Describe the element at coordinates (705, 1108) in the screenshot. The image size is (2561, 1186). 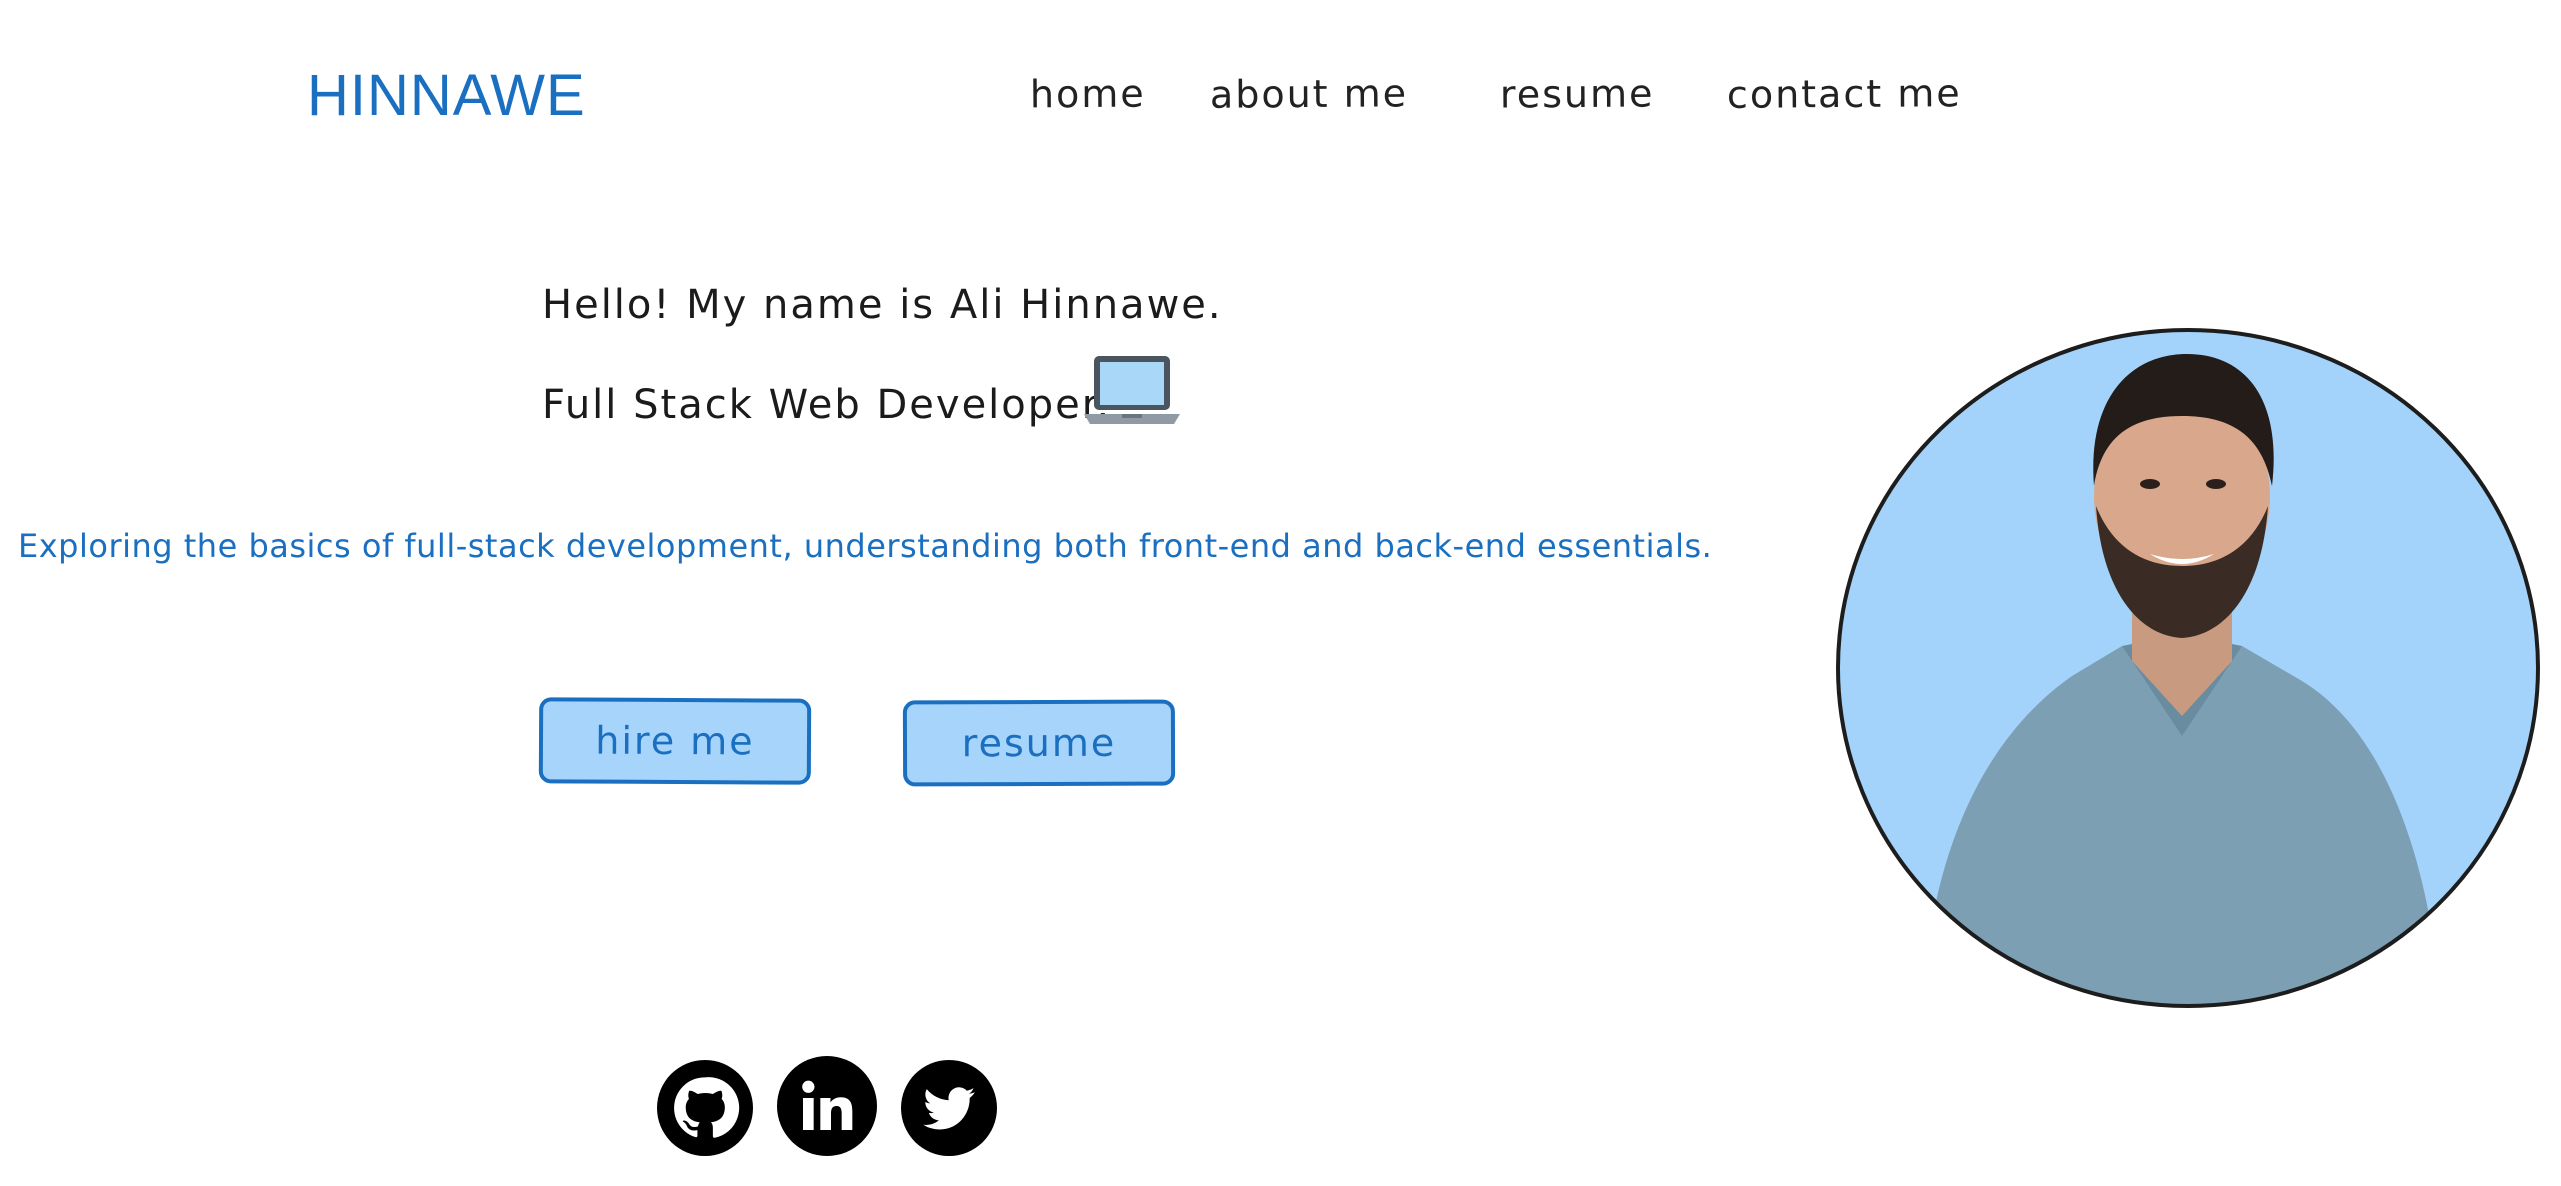
I see `github-icon` at that location.